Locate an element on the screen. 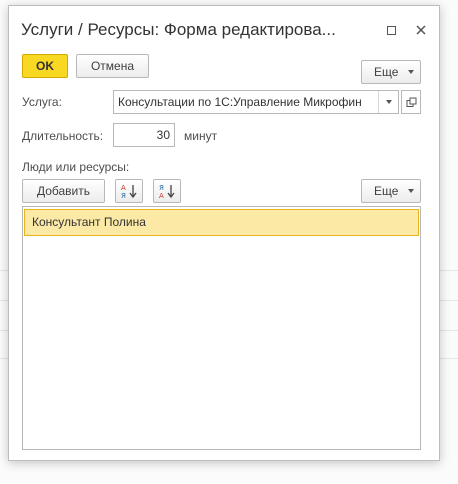 The image size is (458, 484). maximize-icon is located at coordinates (391, 30).